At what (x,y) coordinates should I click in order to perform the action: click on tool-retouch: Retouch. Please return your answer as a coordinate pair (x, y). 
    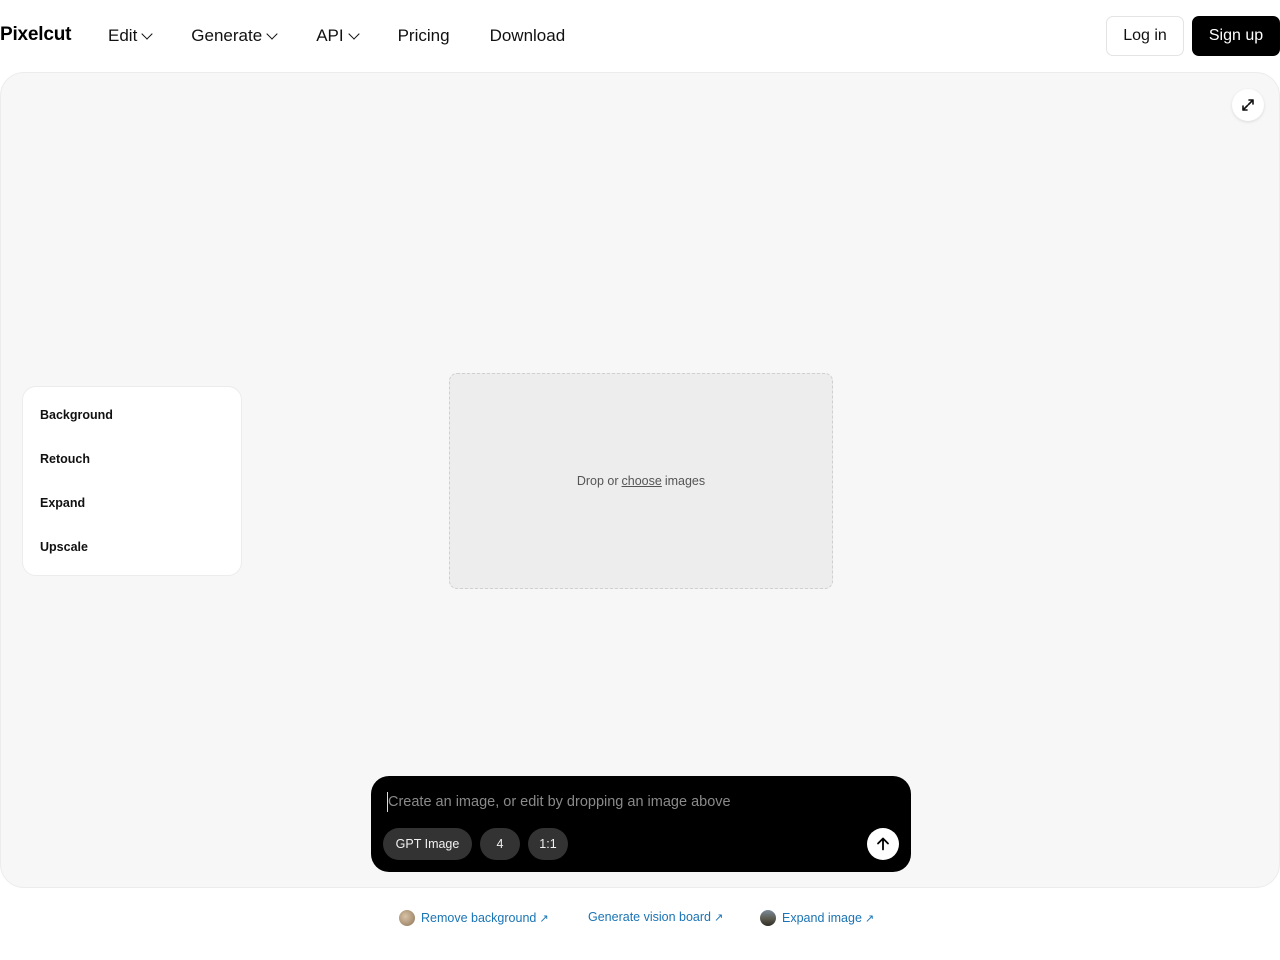
    Looking at the image, I should click on (132, 459).